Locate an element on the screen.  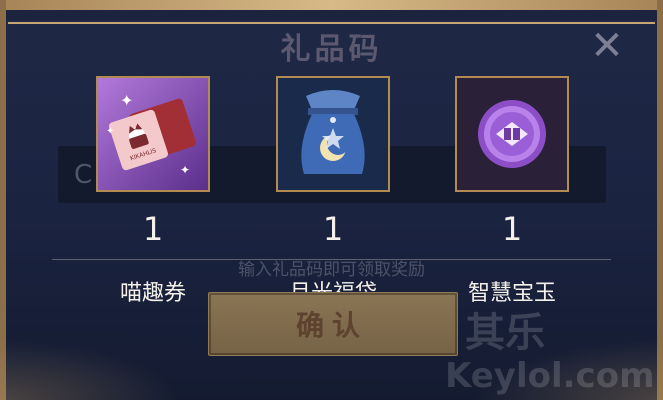
reward-item-card-1: KIKAHLIS ✦ ✦ ✦ is located at coordinates (153, 134).